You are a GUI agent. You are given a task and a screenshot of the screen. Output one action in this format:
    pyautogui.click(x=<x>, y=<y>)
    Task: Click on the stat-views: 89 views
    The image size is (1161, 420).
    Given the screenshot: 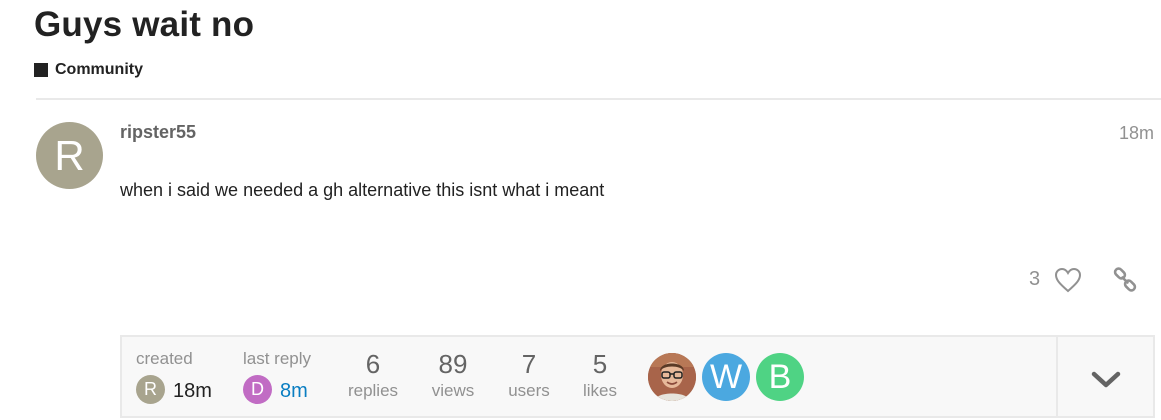 What is the action you would take?
    pyautogui.click(x=453, y=375)
    